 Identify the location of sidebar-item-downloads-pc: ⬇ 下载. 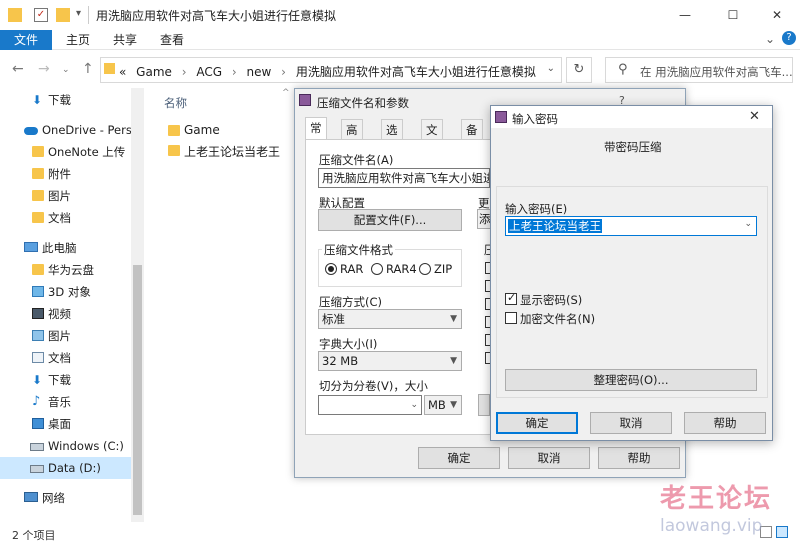
(72, 380).